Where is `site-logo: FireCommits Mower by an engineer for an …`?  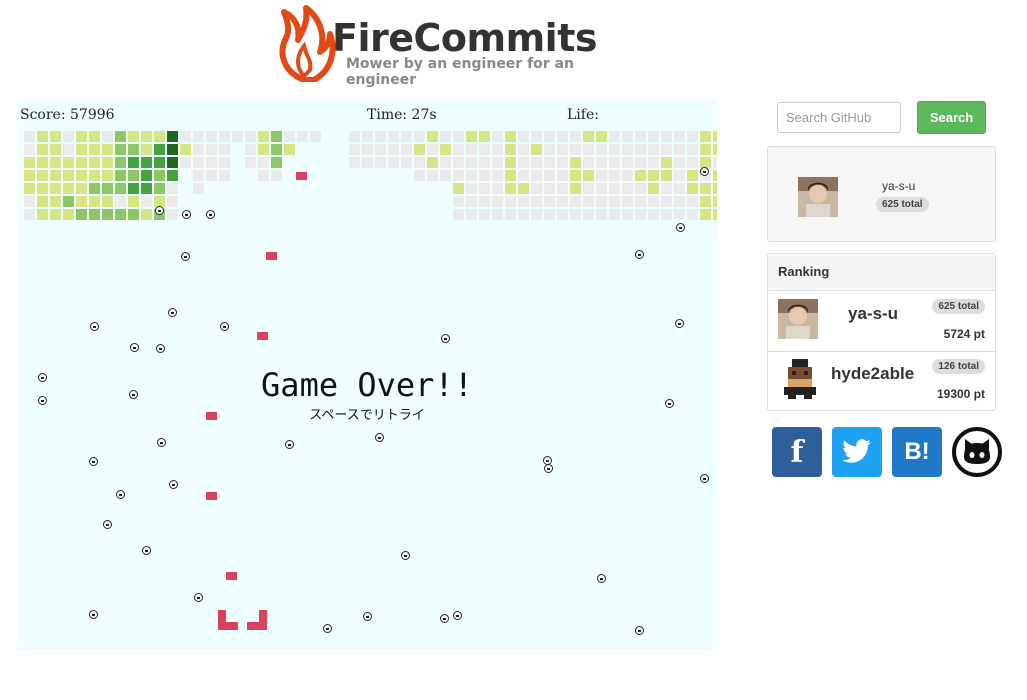 site-logo: FireCommits Mower by an engineer for an … is located at coordinates (455, 45).